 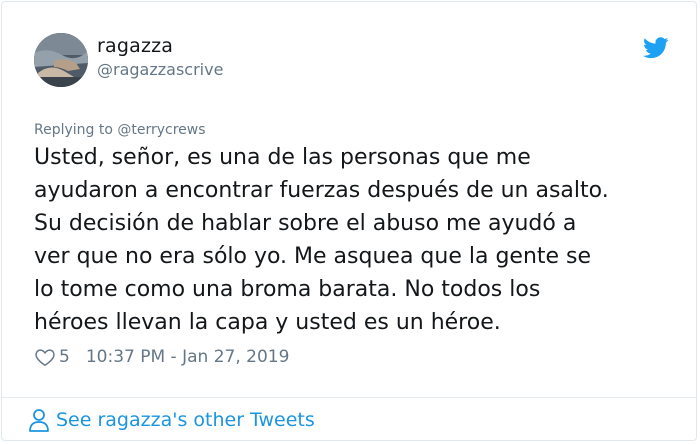 I want to click on like-count: 5, so click(x=64, y=357).